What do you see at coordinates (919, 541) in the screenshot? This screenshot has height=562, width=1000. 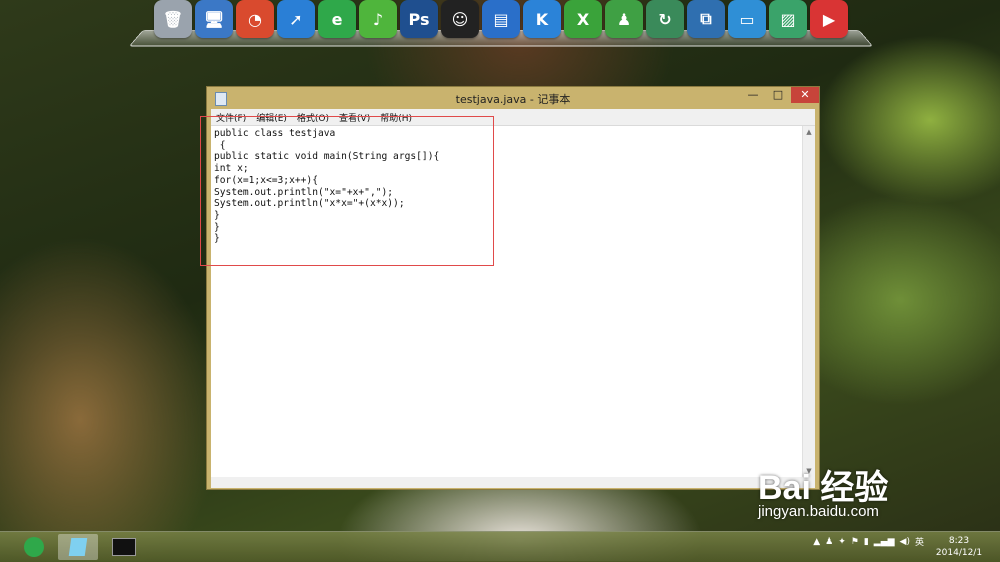 I see `input-language: 英` at bounding box center [919, 541].